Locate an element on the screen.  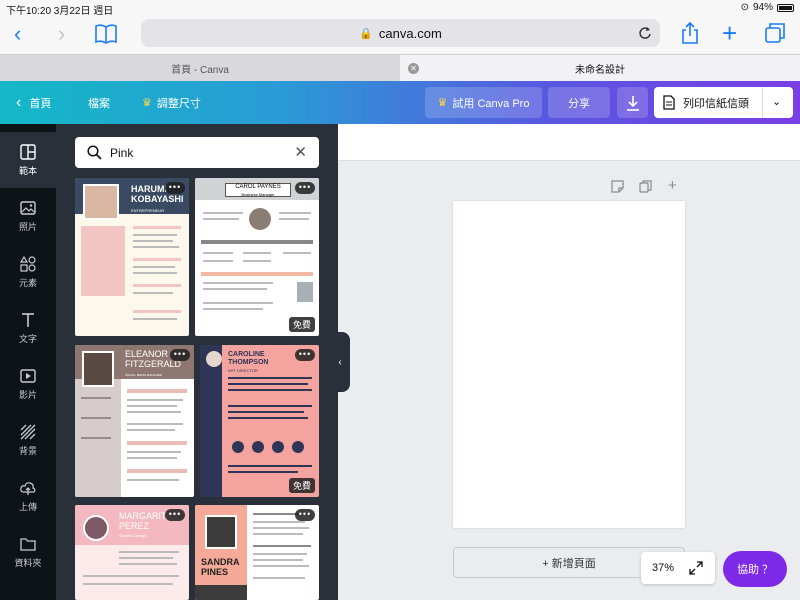
tab-design-label: 未命名設計 is located at coordinates (600, 70).